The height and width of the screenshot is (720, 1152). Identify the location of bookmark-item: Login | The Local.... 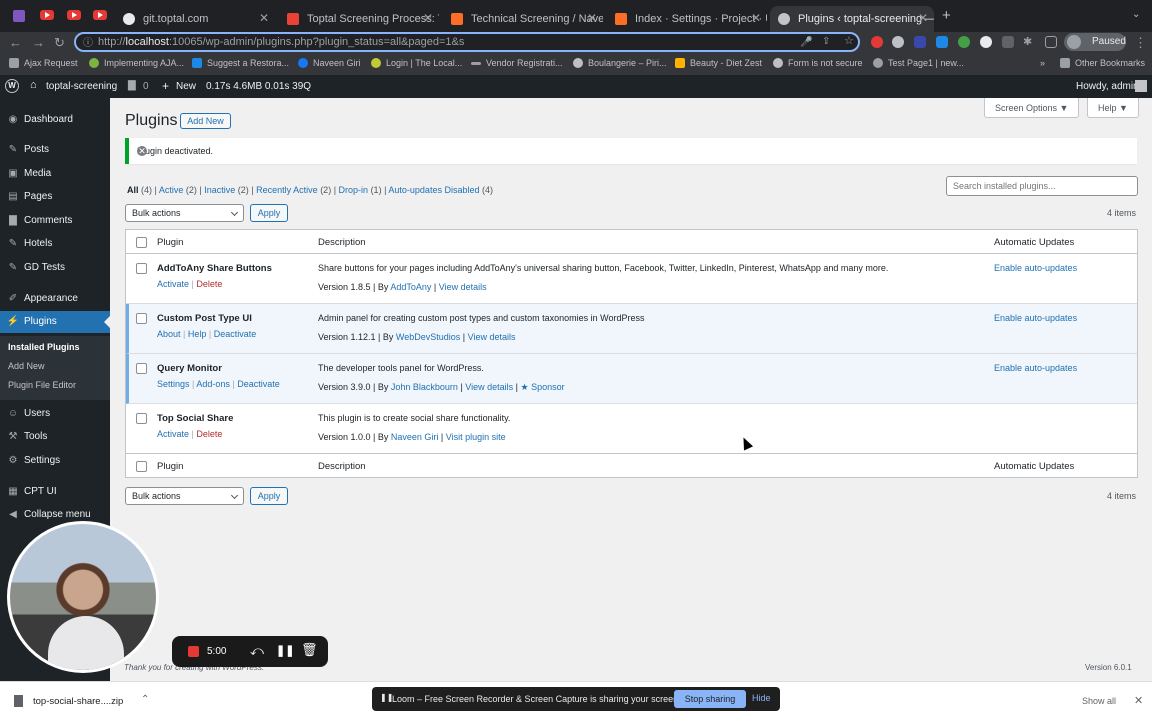
(416, 63).